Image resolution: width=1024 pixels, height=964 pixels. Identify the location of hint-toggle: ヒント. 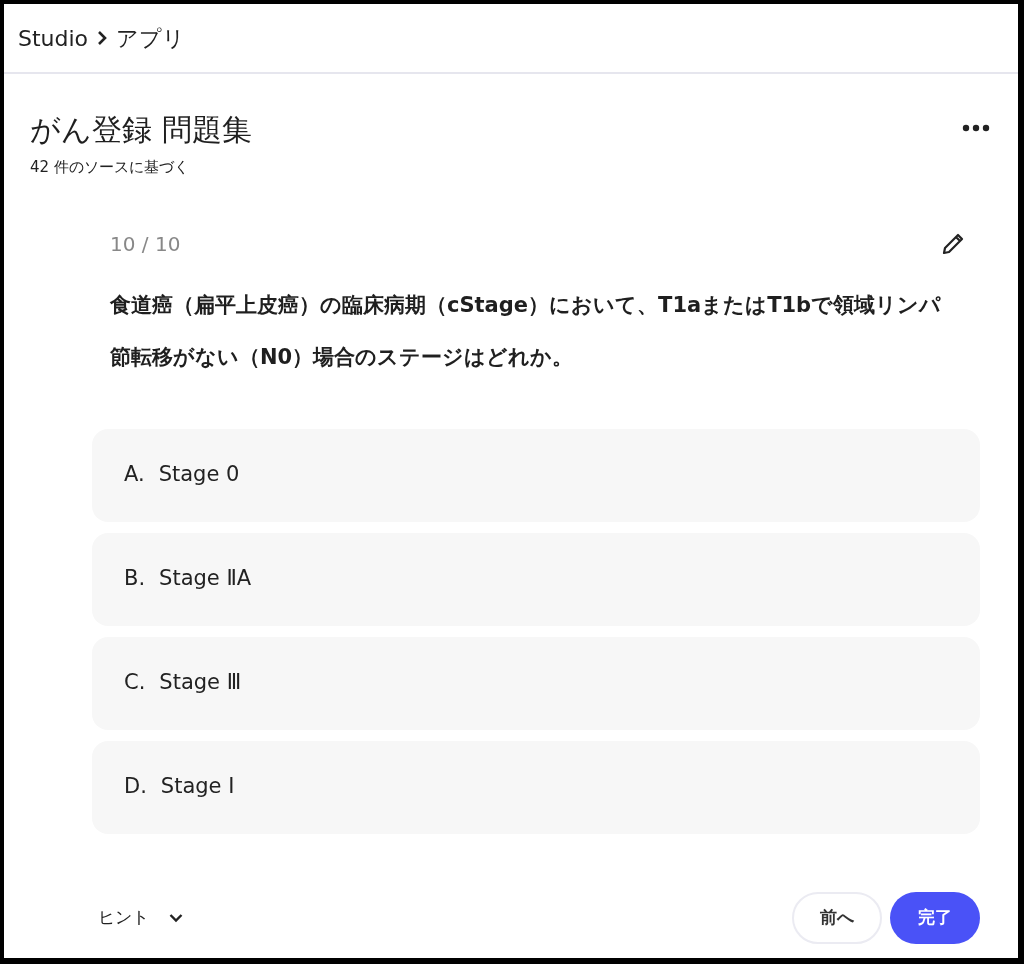
(140, 918).